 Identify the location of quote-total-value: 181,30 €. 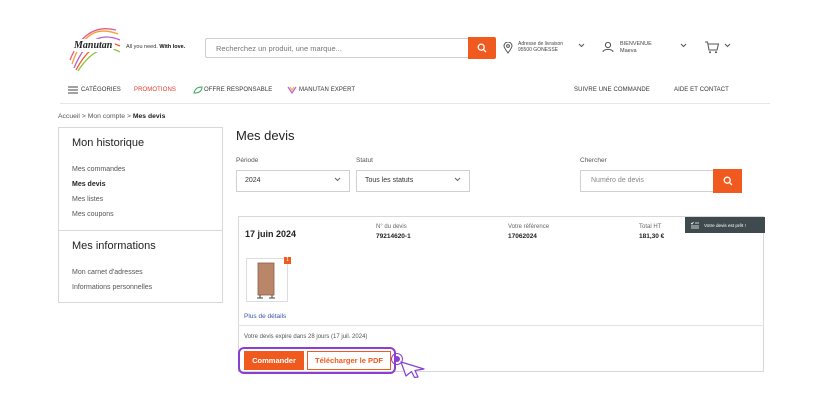
(652, 236).